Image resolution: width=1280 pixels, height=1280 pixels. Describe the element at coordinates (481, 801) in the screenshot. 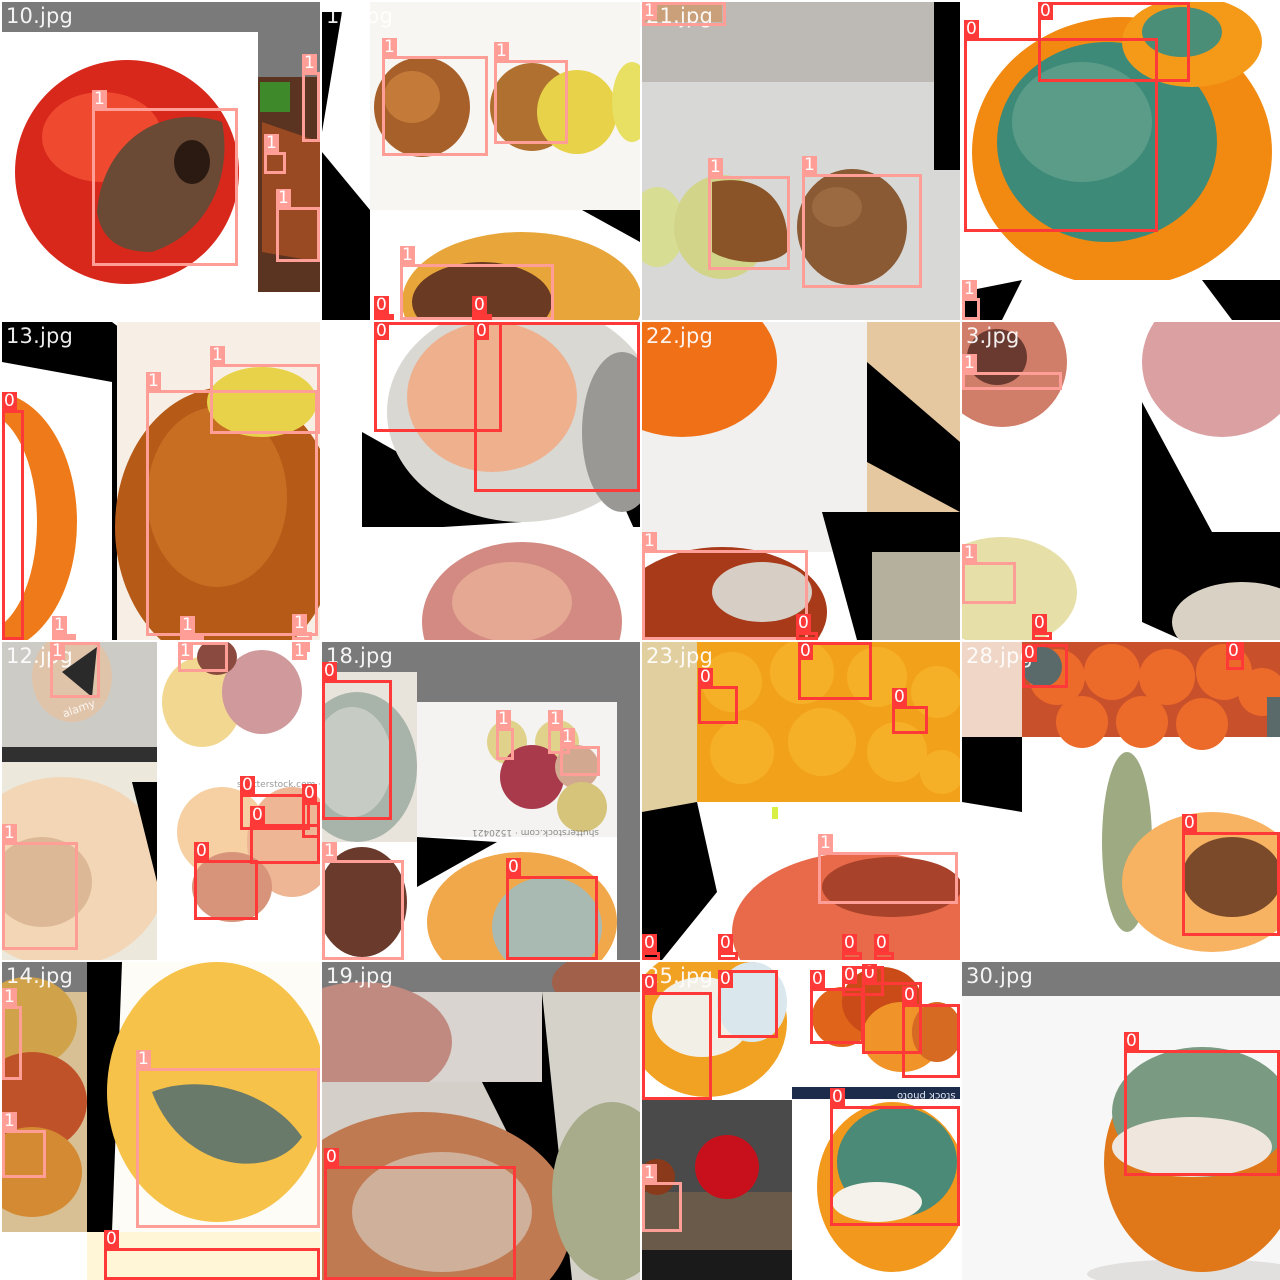

I see `tile-18: 18.jpg shutterstock.com · 1520421 011110` at that location.